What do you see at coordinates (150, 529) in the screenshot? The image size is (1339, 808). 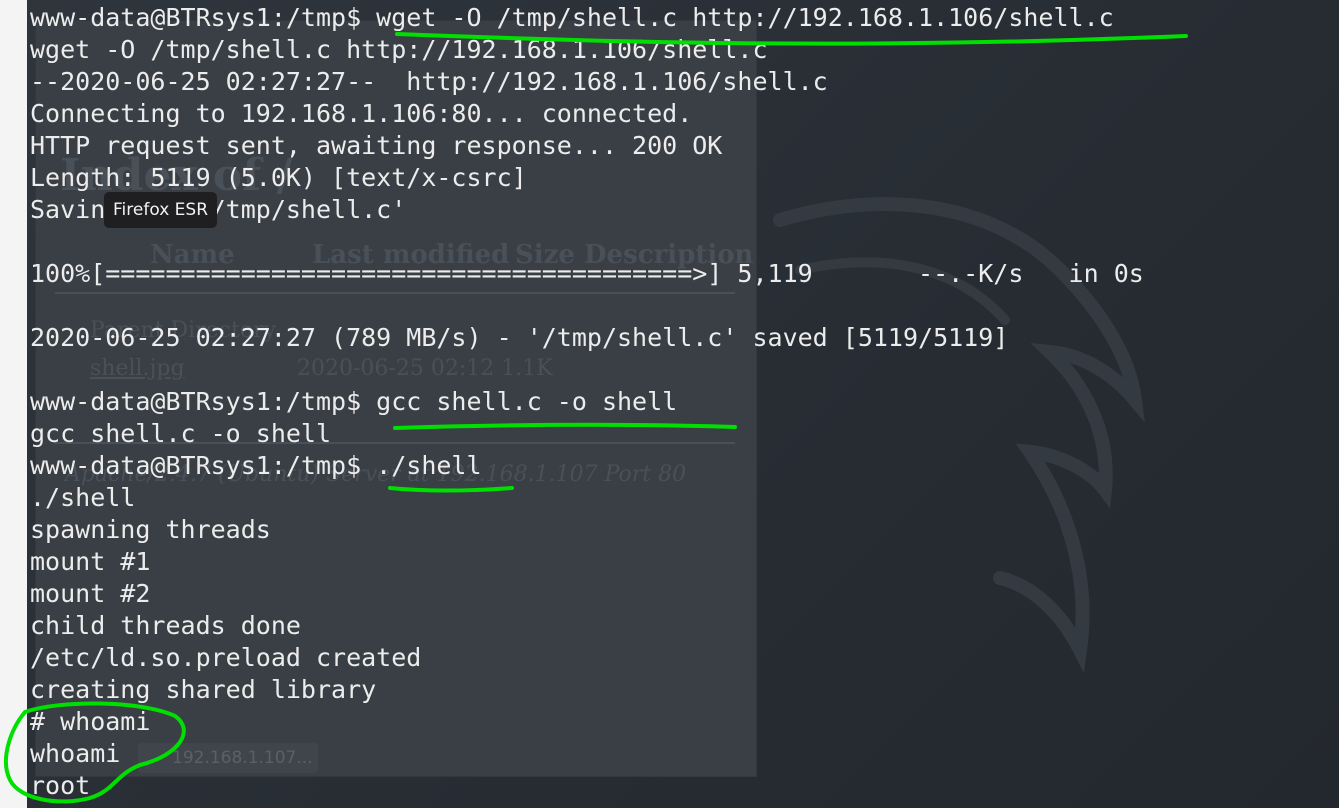 I see `terminal-line: spawning threads` at bounding box center [150, 529].